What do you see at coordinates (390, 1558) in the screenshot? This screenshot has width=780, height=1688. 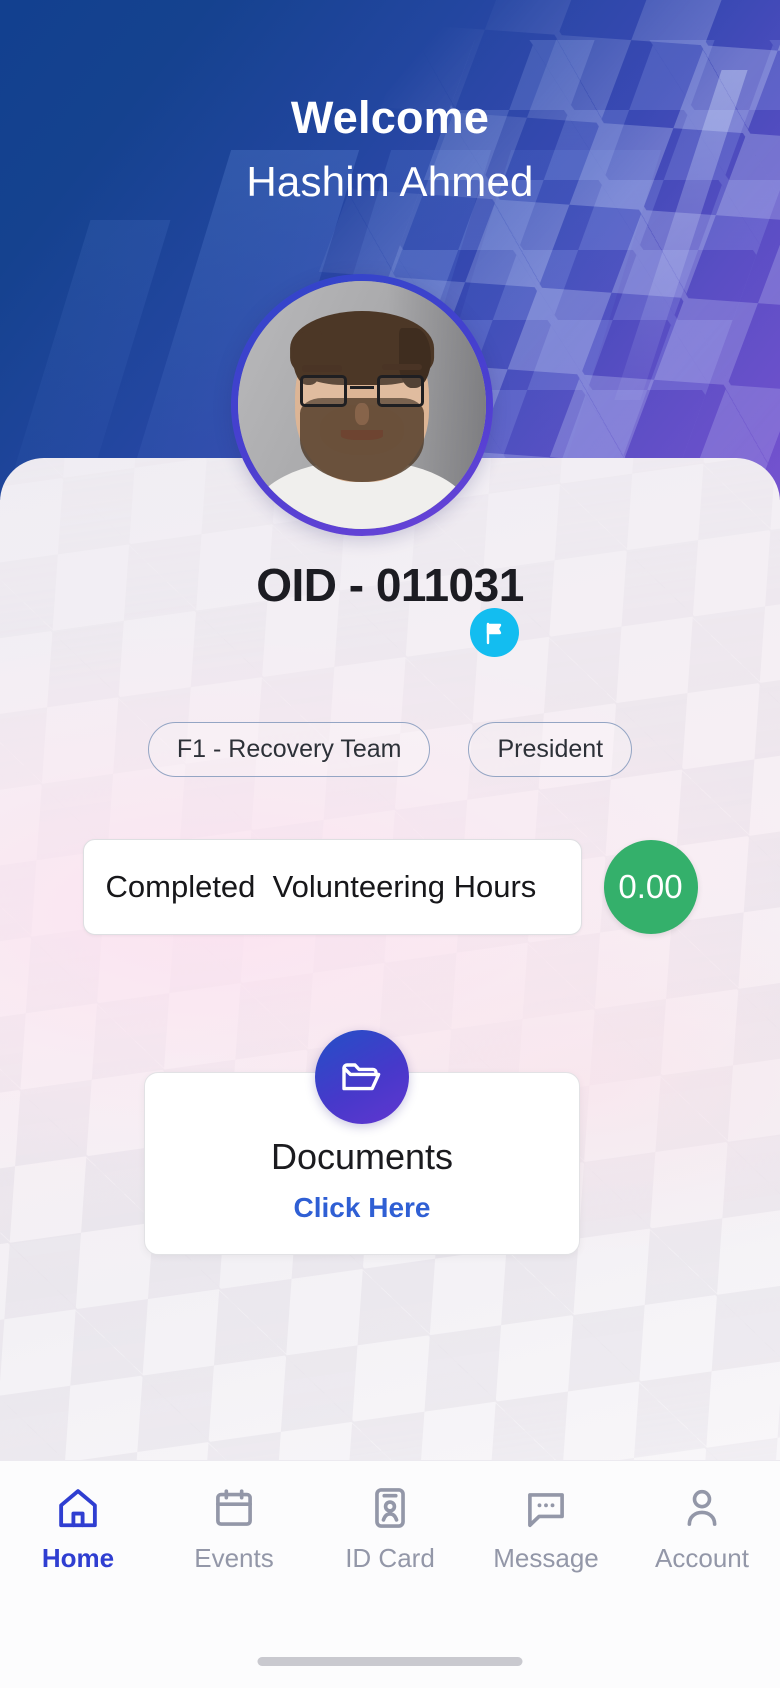 I see `nav-label-id-card: ID Card` at bounding box center [390, 1558].